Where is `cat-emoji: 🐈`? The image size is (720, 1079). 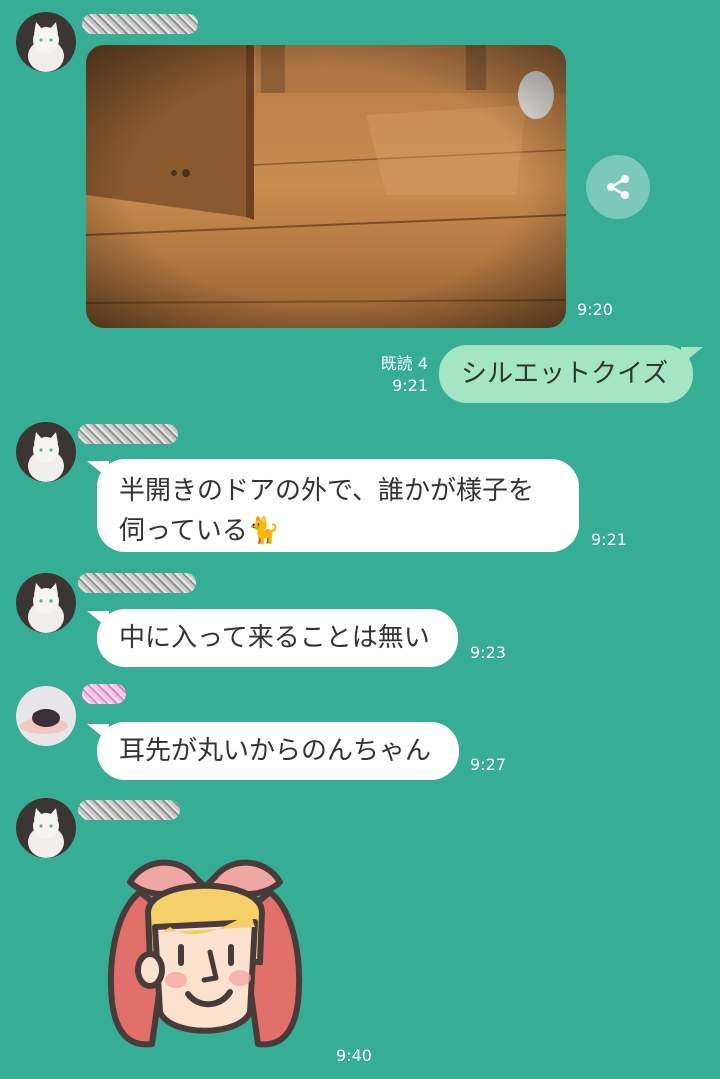 cat-emoji: 🐈 is located at coordinates (264, 531).